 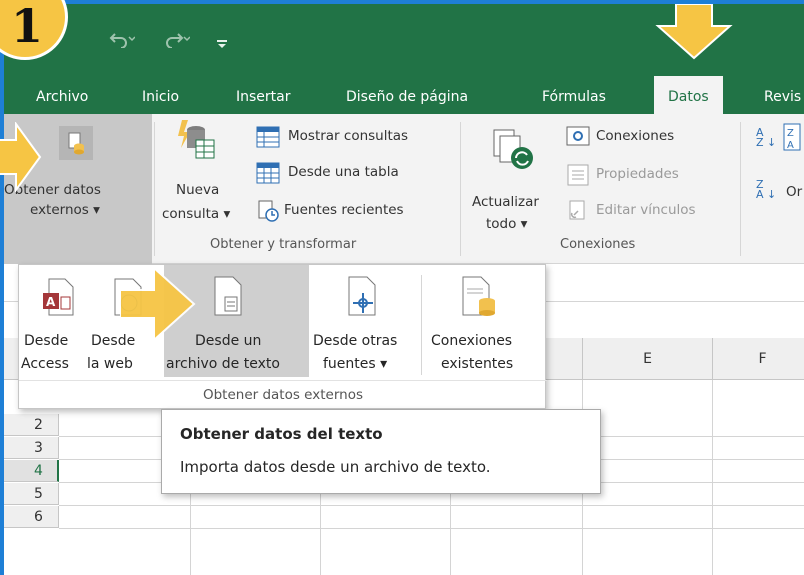 What do you see at coordinates (646, 210) in the screenshot?
I see `editar-vinculos-button: Editar vínculos` at bounding box center [646, 210].